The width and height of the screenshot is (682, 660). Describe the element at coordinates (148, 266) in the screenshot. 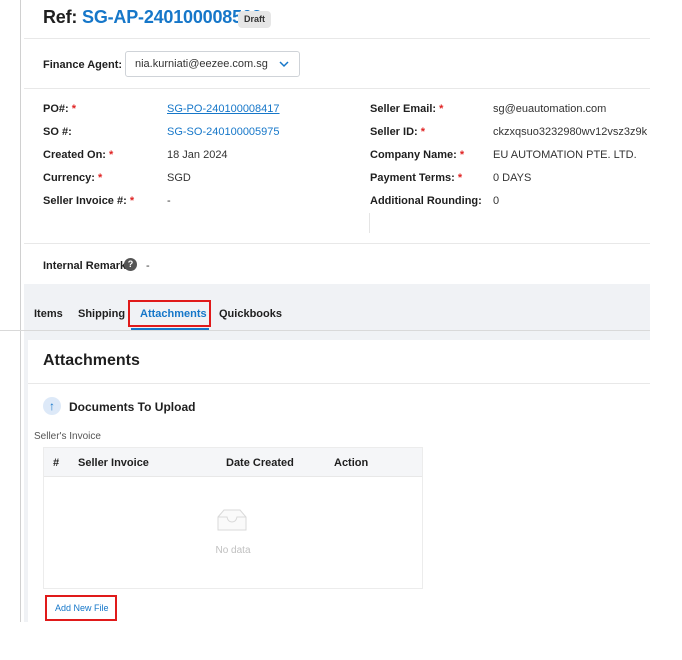

I see `internal-remark-value: -` at that location.